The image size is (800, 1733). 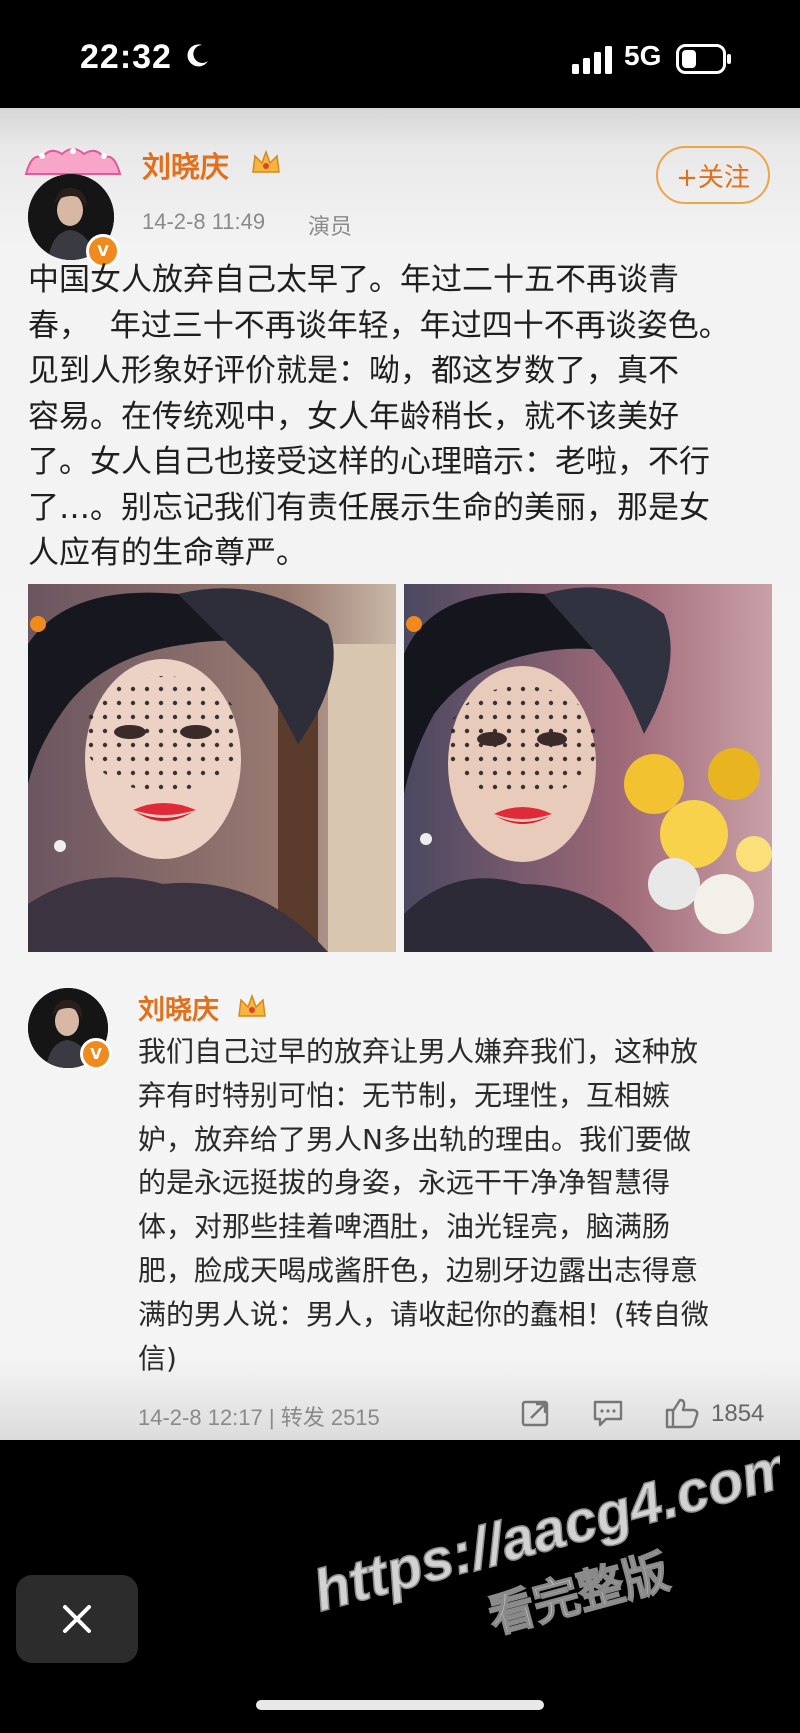 I want to click on status-bar: 22:32 5G, so click(x=400, y=54).